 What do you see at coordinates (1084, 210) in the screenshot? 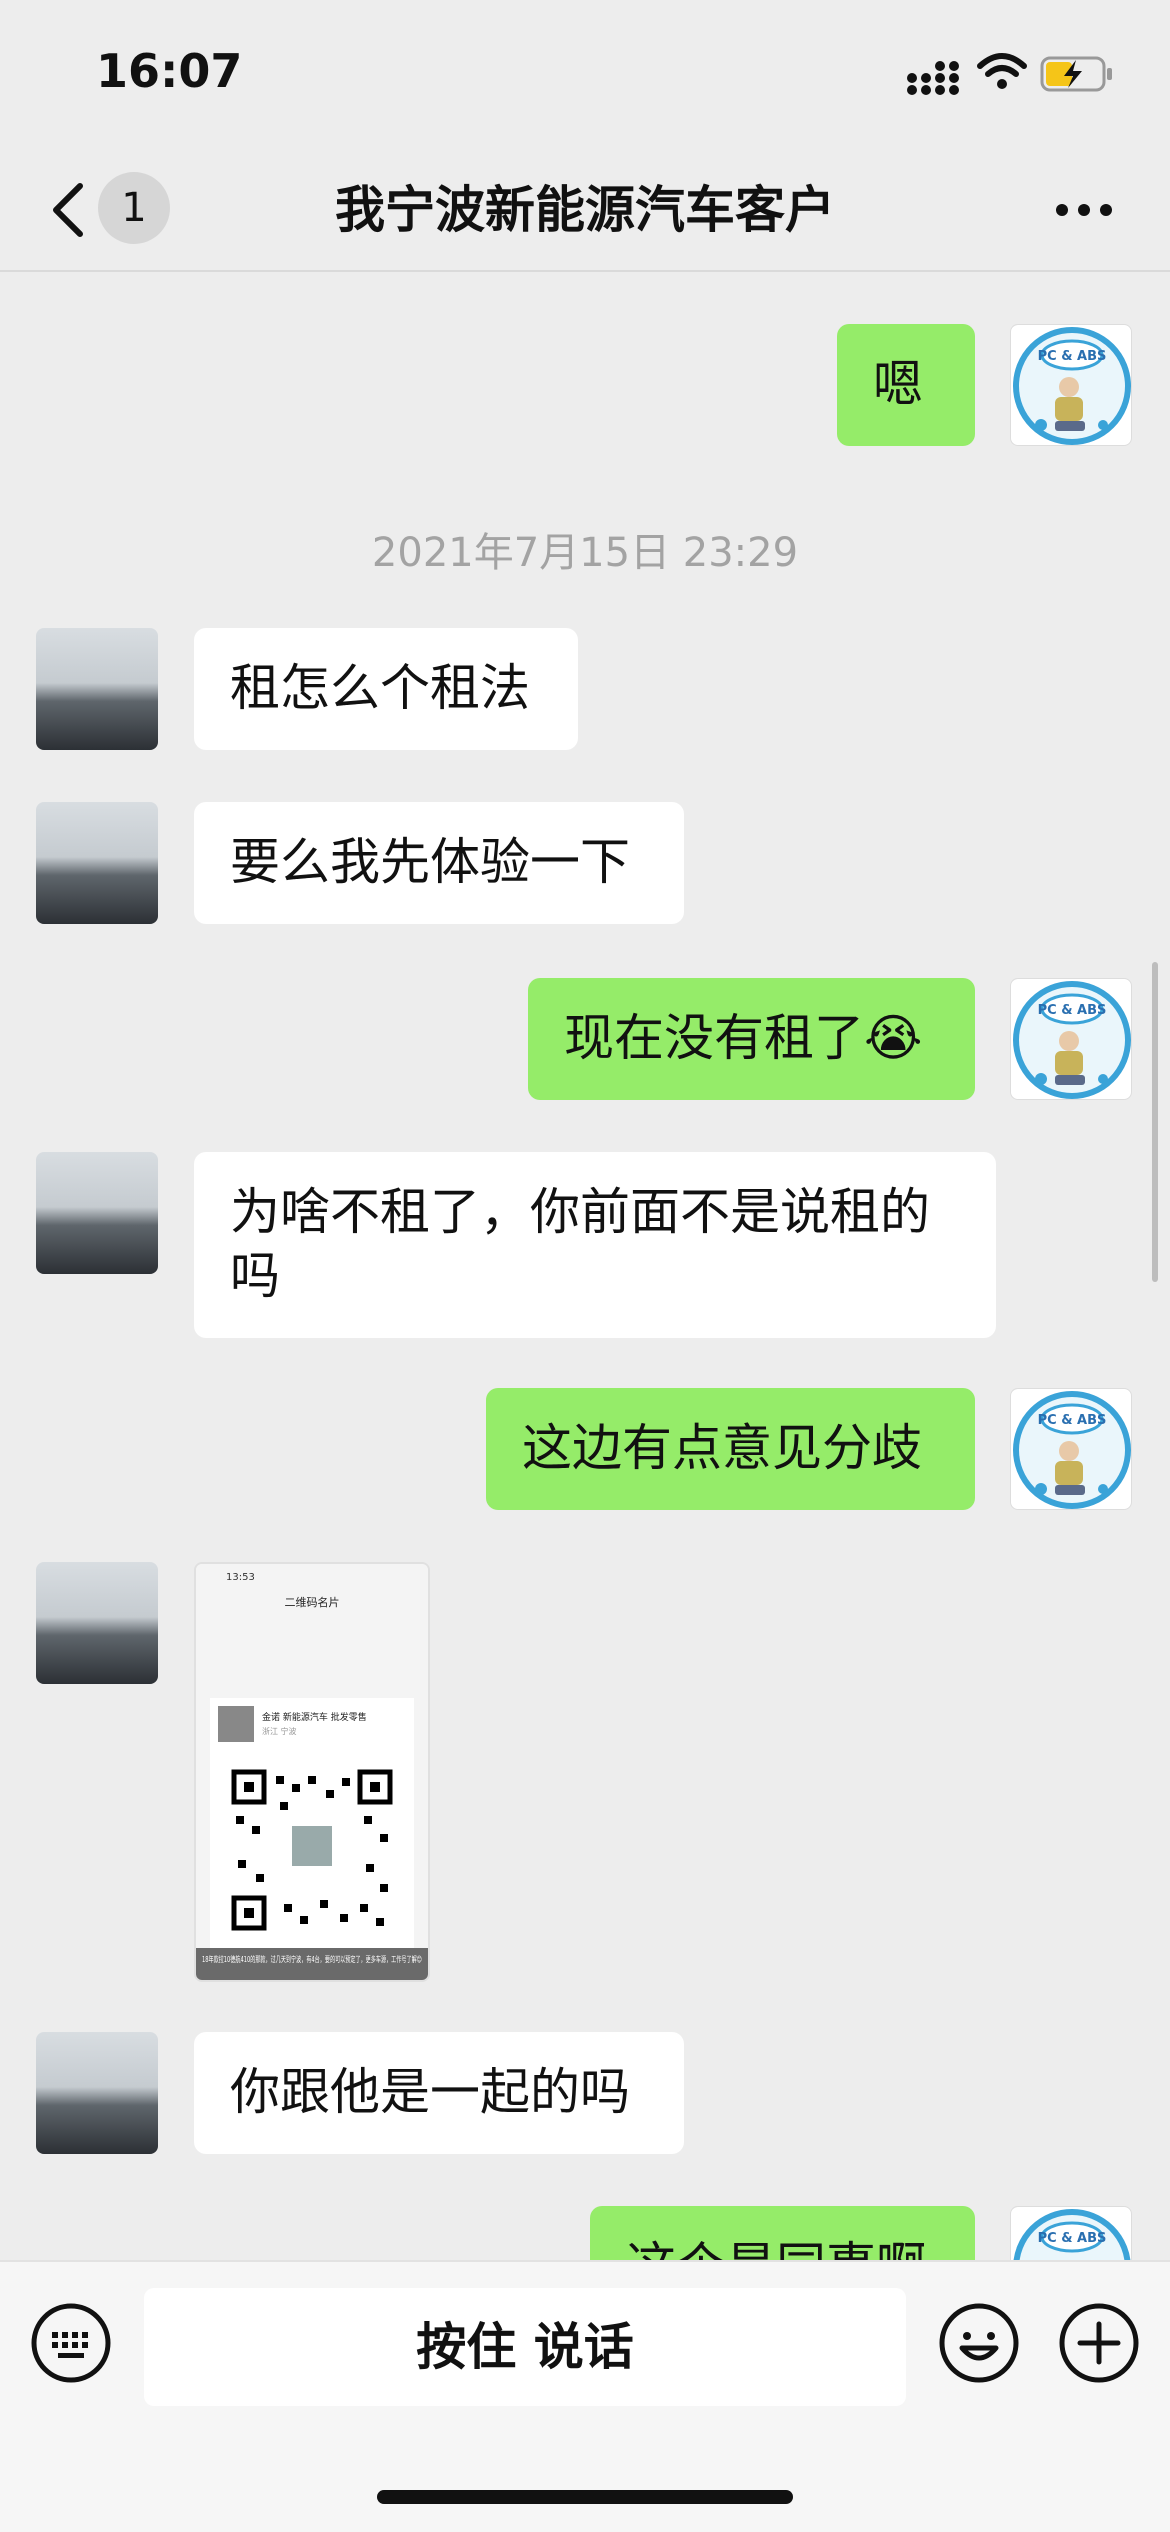
I see `more-options-icon` at bounding box center [1084, 210].